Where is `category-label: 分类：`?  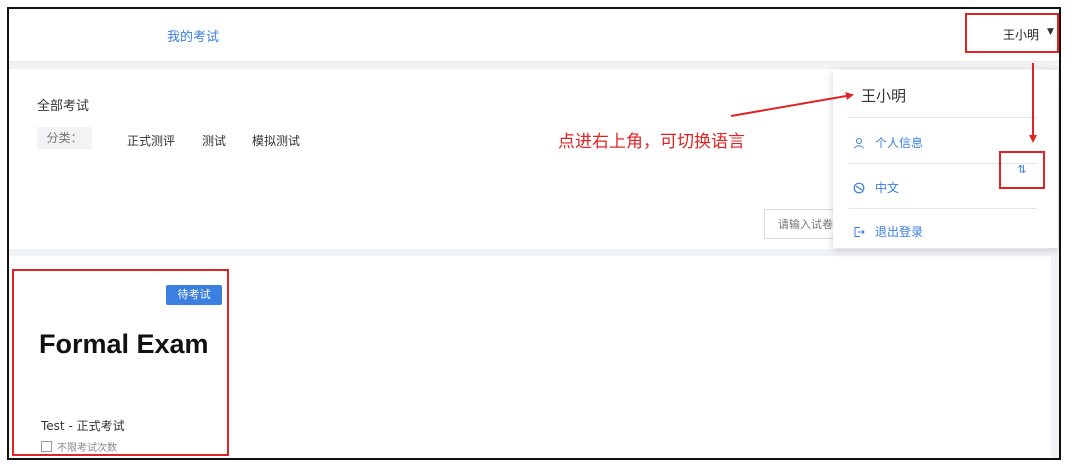
category-label: 分类： is located at coordinates (64, 138).